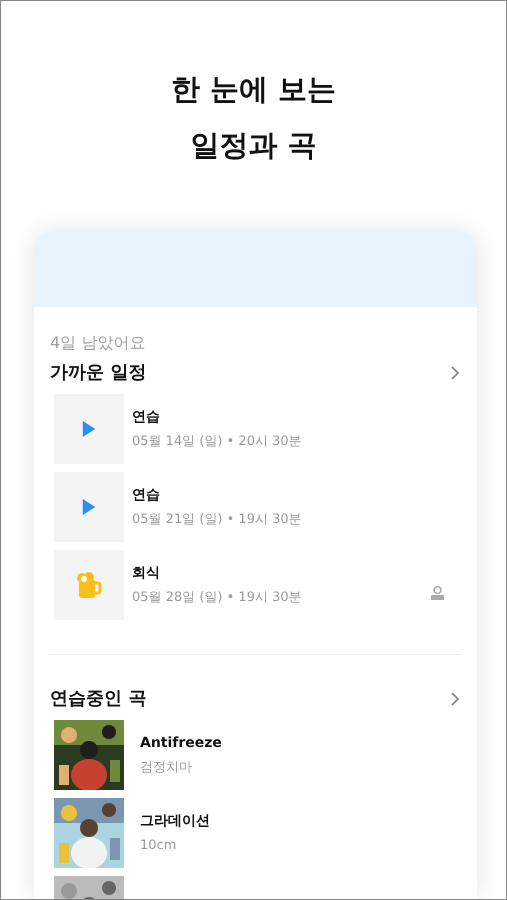  Describe the element at coordinates (217, 597) in the screenshot. I see `schedule-datetime: 05월 28일 (일) • 19시 30분` at that location.